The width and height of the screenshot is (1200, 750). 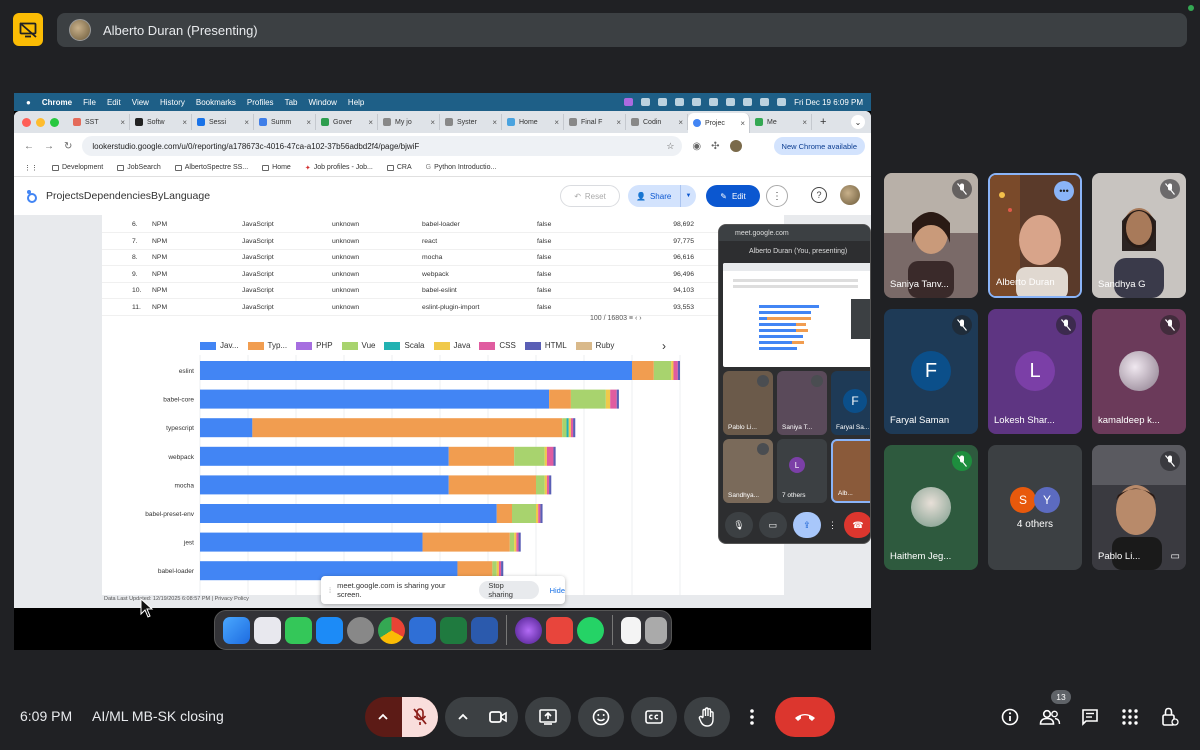 I want to click on table-pager: 100 / 16803 ≡ ‹ ›, so click(x=616, y=318).